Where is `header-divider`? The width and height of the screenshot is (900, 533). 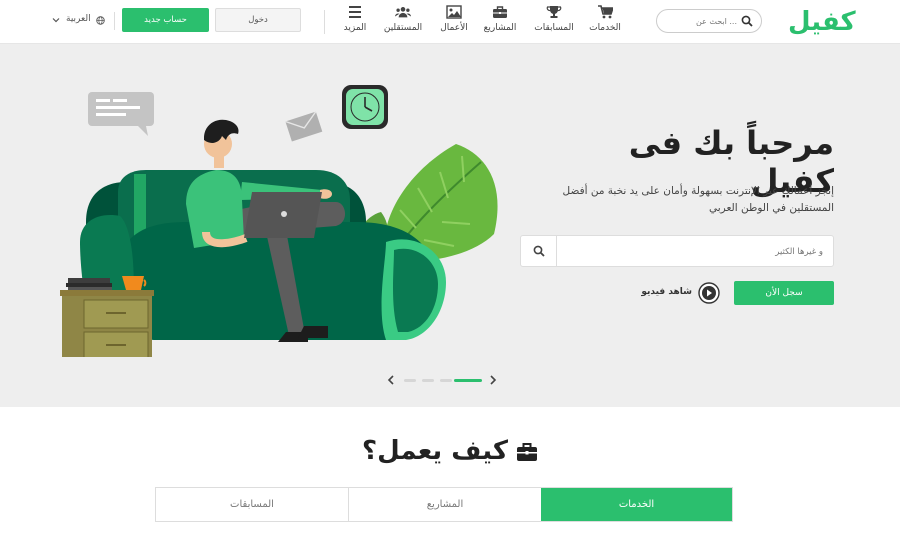
header-divider is located at coordinates (324, 22).